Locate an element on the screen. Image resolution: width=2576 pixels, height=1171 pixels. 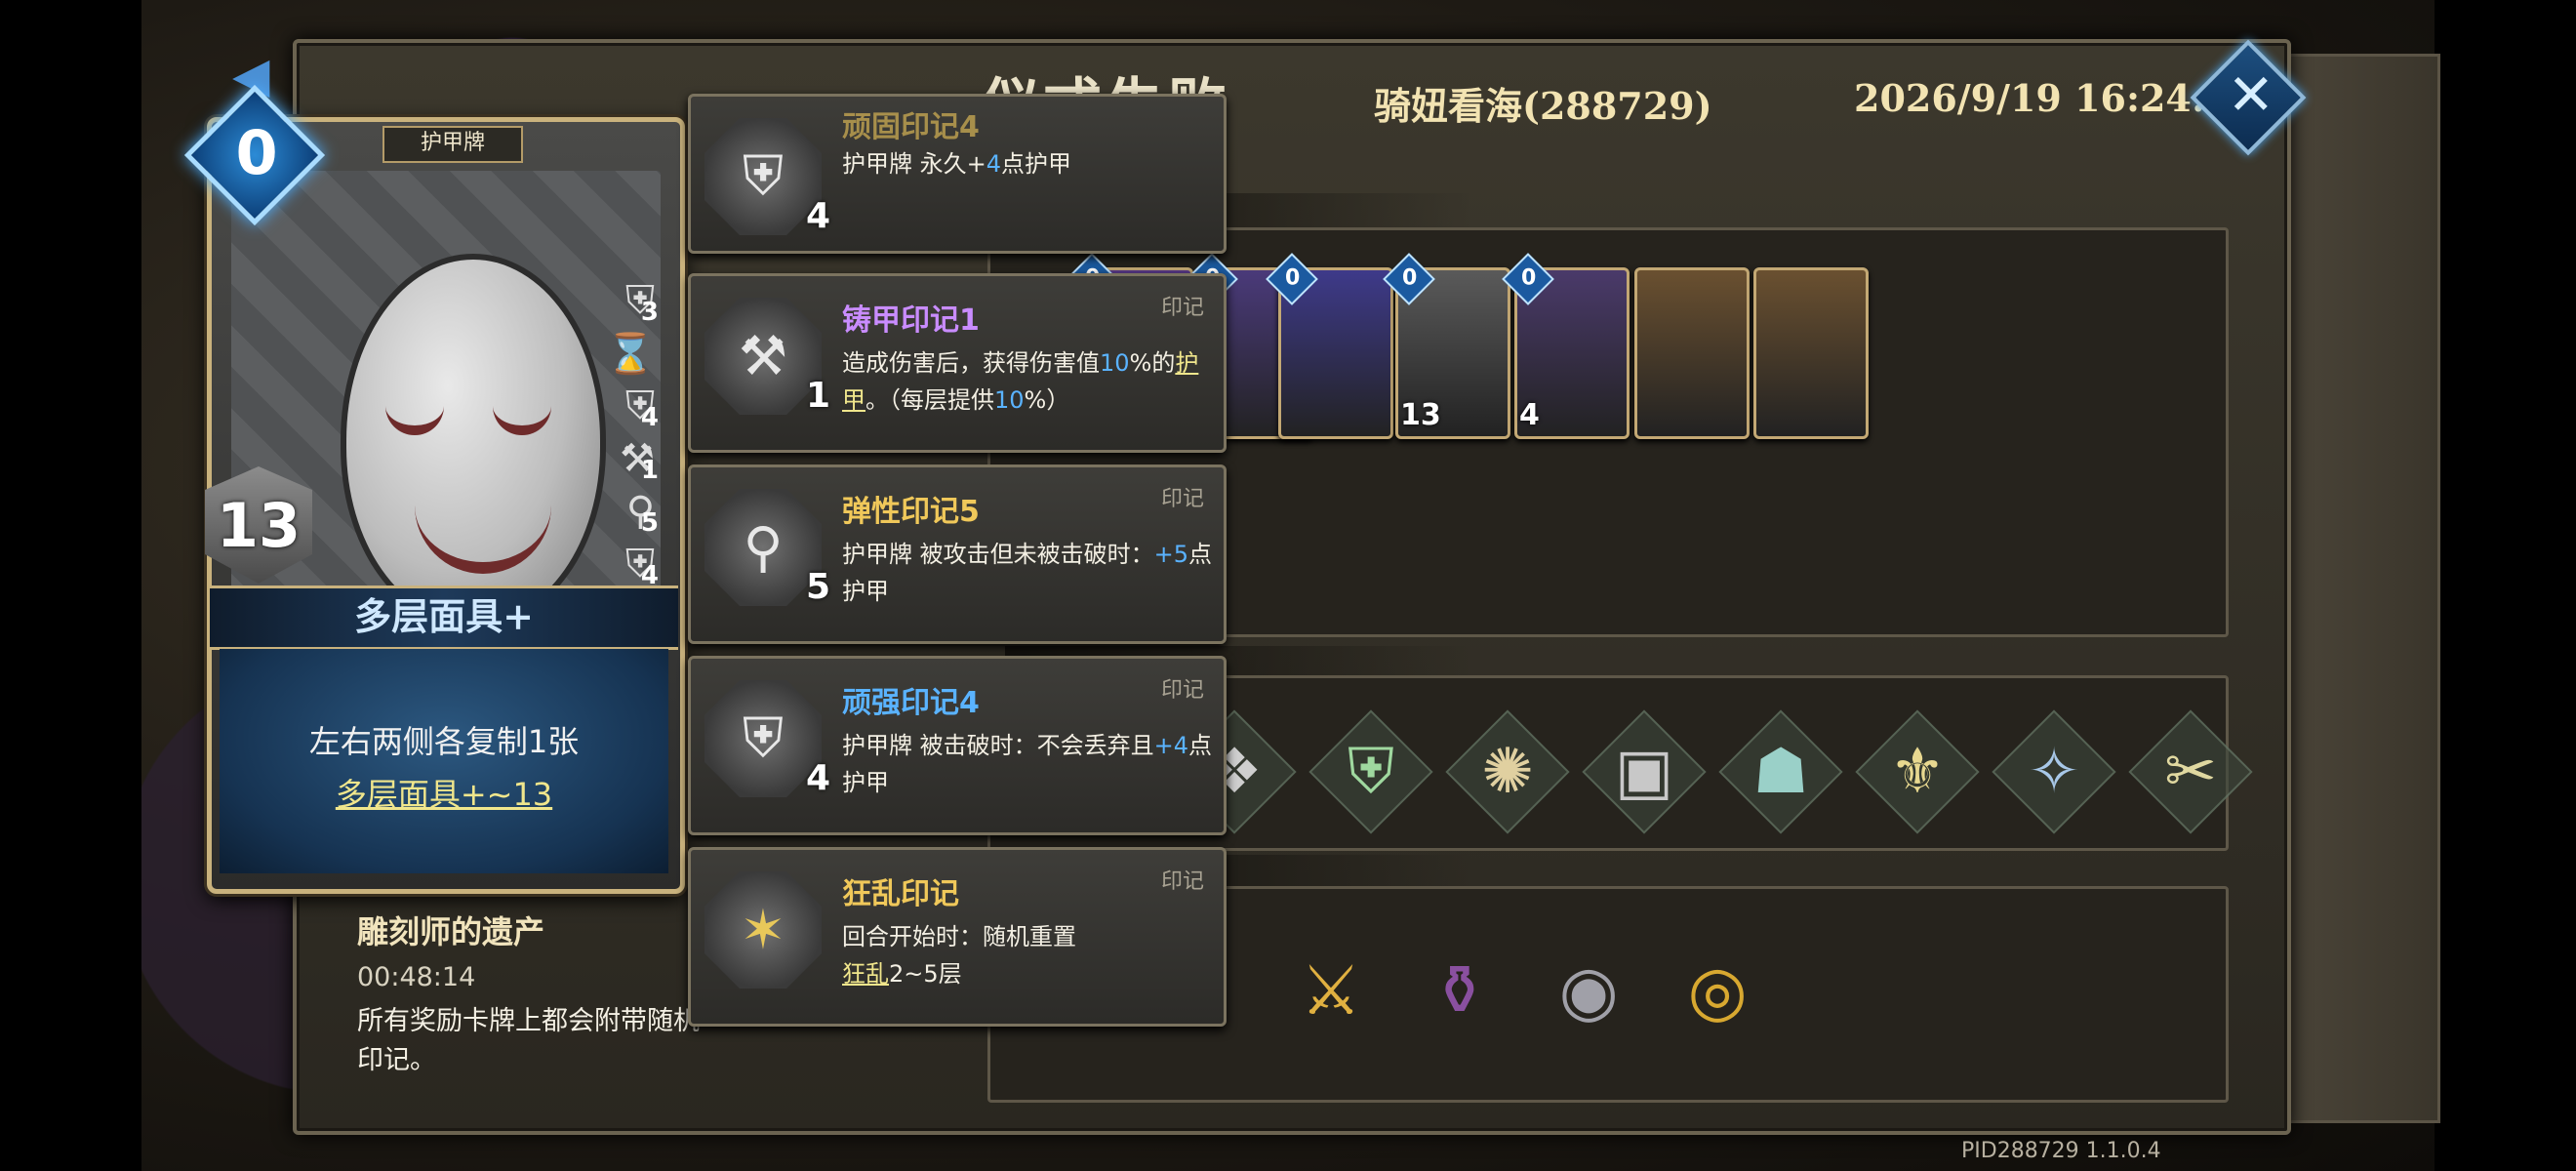
card-type-label: 护甲牌 is located at coordinates (452, 144).